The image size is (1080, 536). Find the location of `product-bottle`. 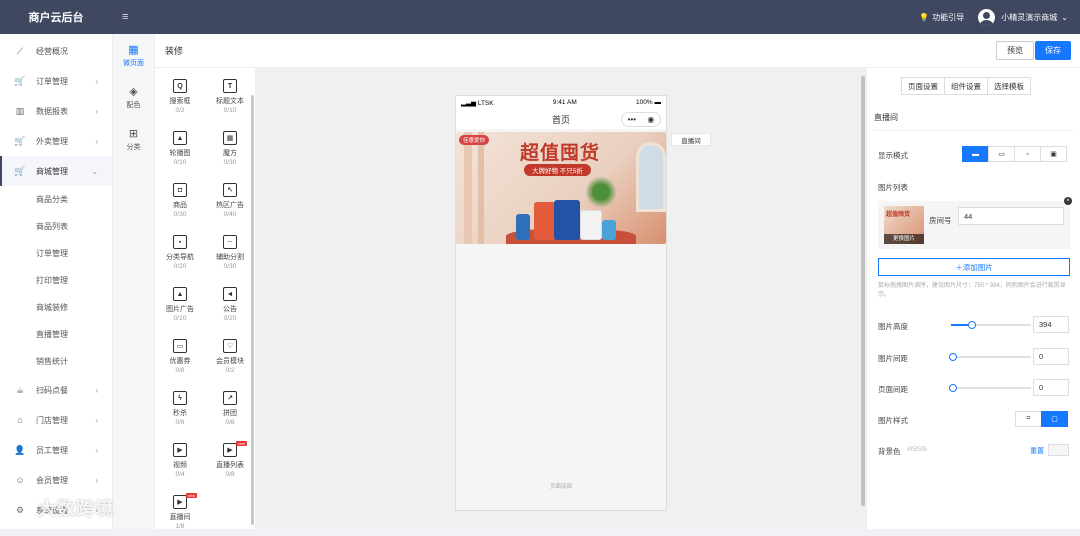

product-bottle is located at coordinates (545, 221).